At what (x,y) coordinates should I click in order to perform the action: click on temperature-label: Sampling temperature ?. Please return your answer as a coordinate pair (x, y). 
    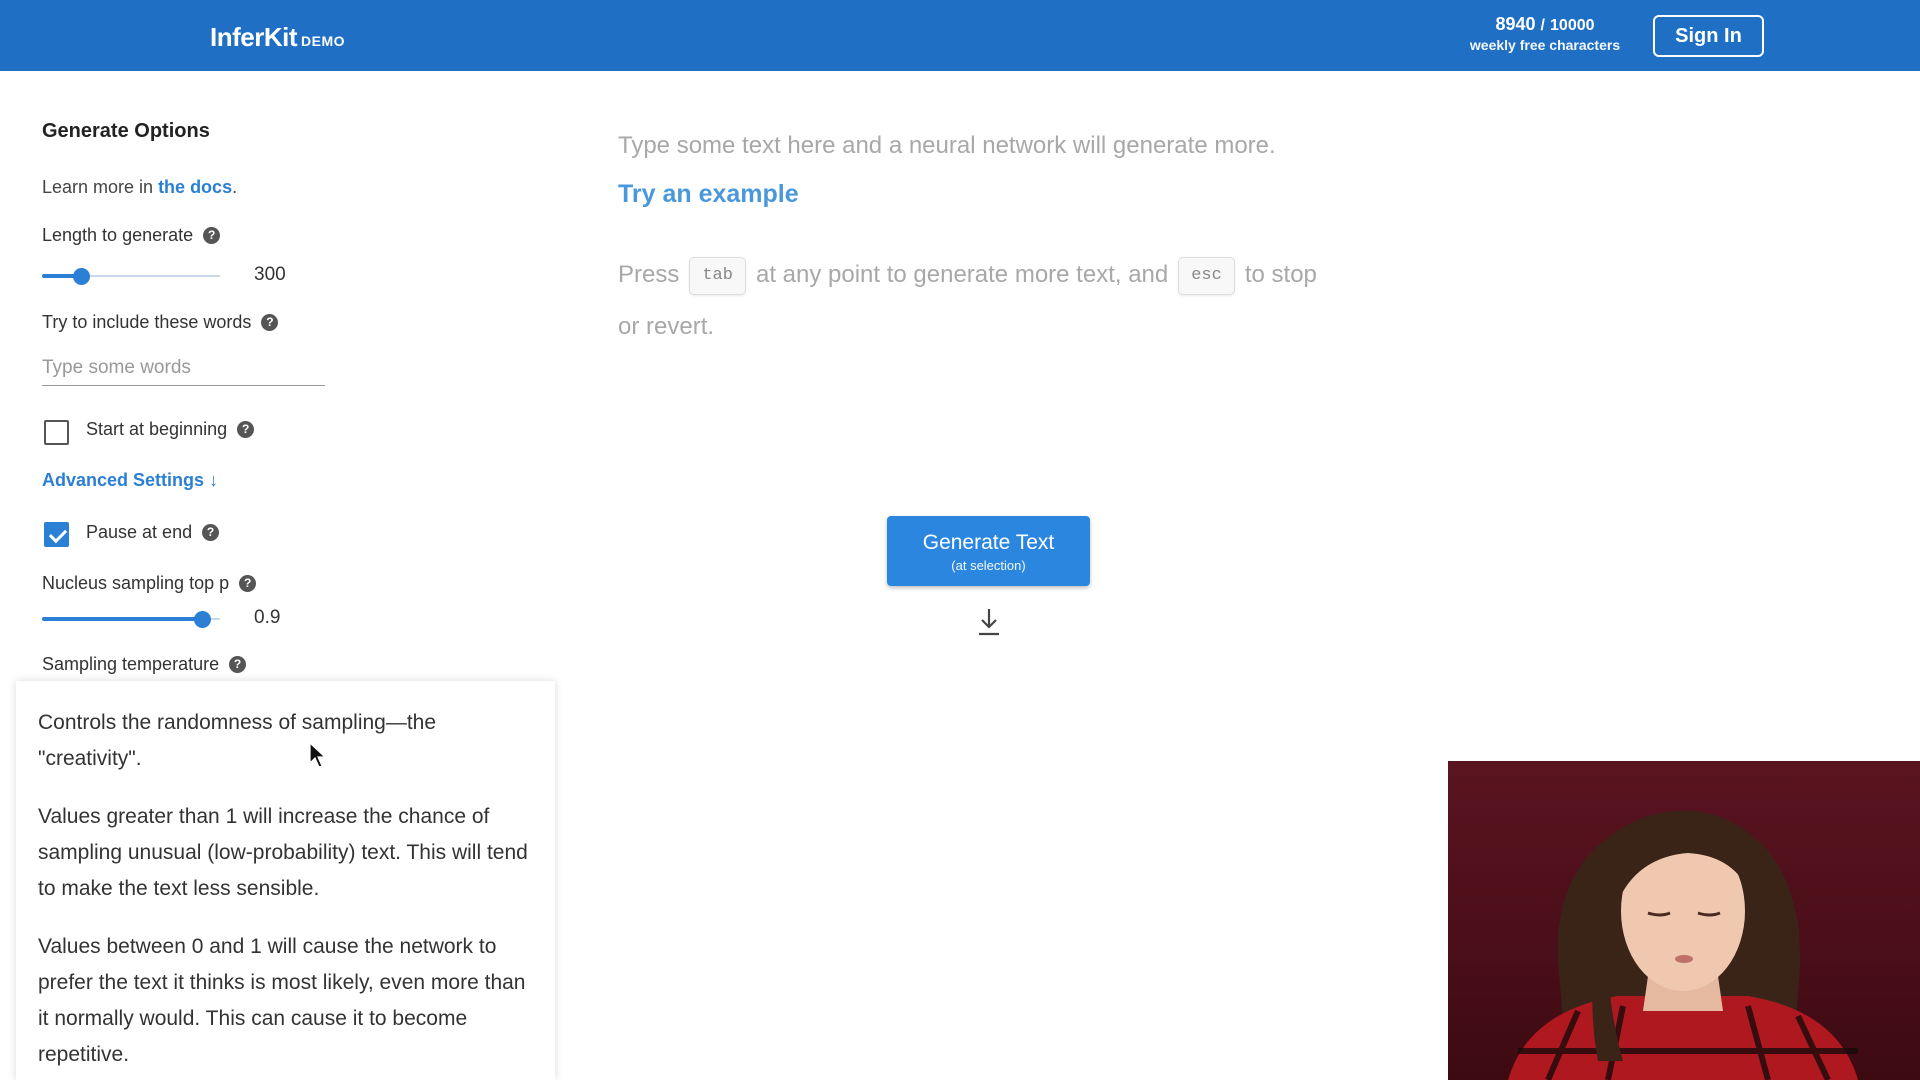
    Looking at the image, I should click on (144, 664).